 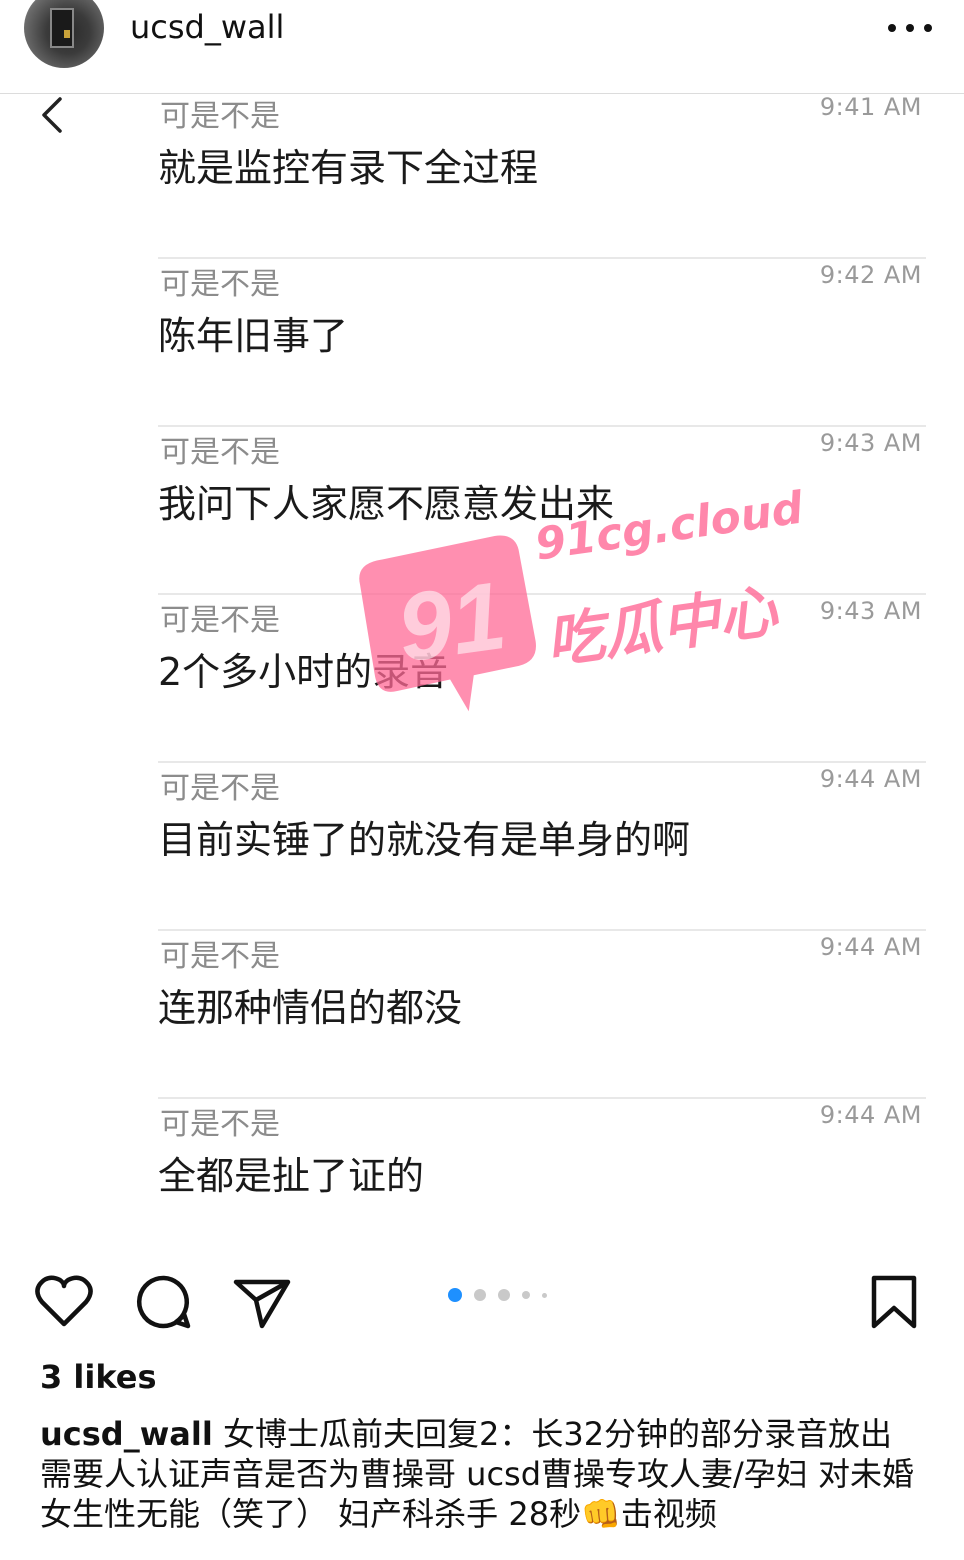 I want to click on door-image, so click(x=62, y=28).